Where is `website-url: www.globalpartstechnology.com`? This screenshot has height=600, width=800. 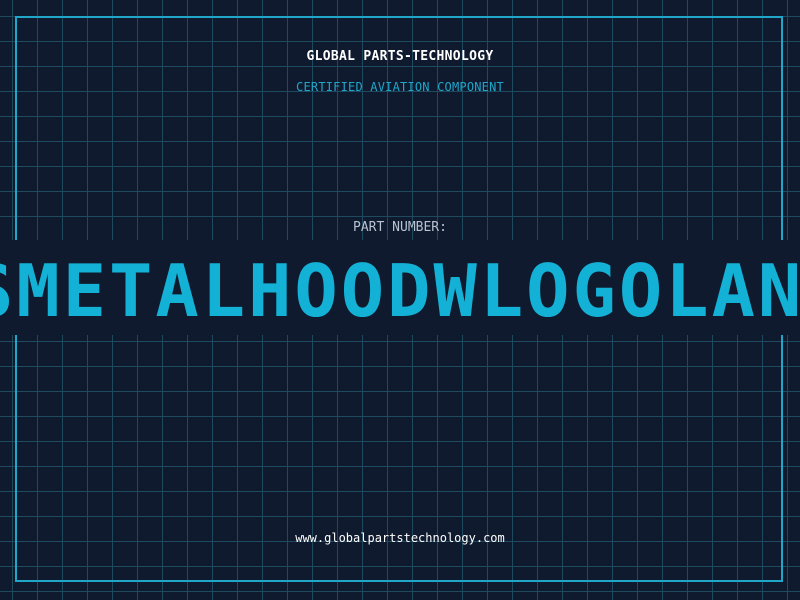
website-url: www.globalpartstechnology.com is located at coordinates (400, 538).